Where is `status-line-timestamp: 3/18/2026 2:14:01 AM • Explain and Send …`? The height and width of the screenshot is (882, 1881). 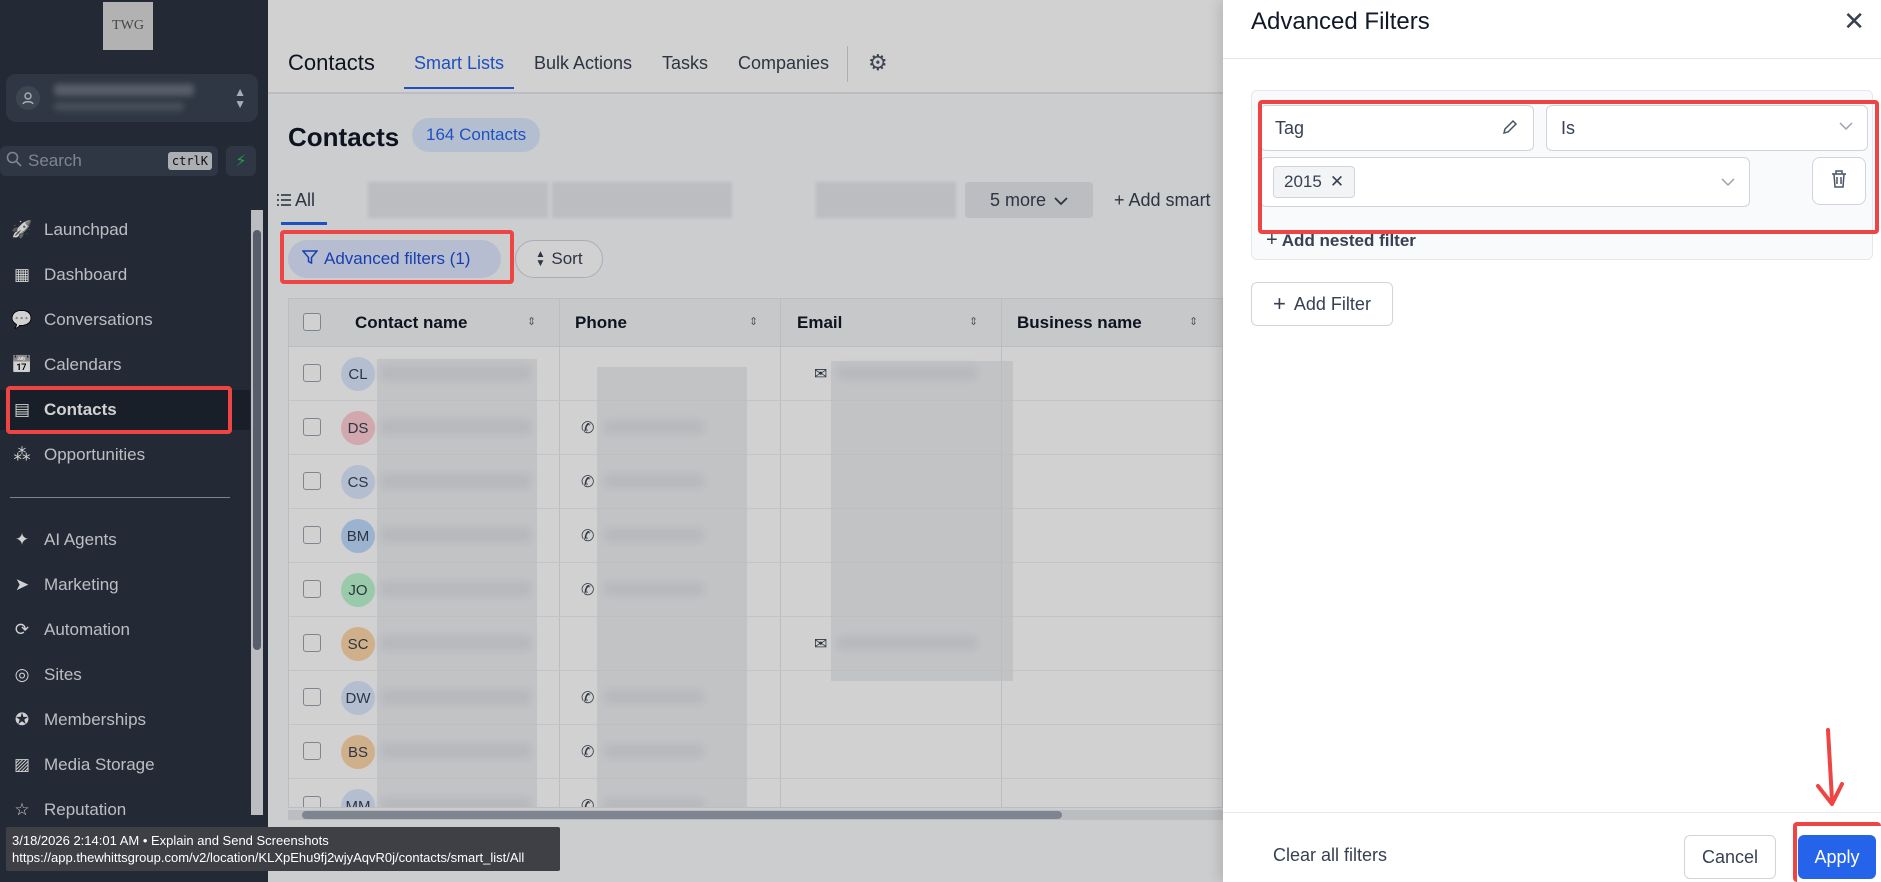 status-line-timestamp: 3/18/2026 2:14:01 AM • Explain and Send … is located at coordinates (170, 840).